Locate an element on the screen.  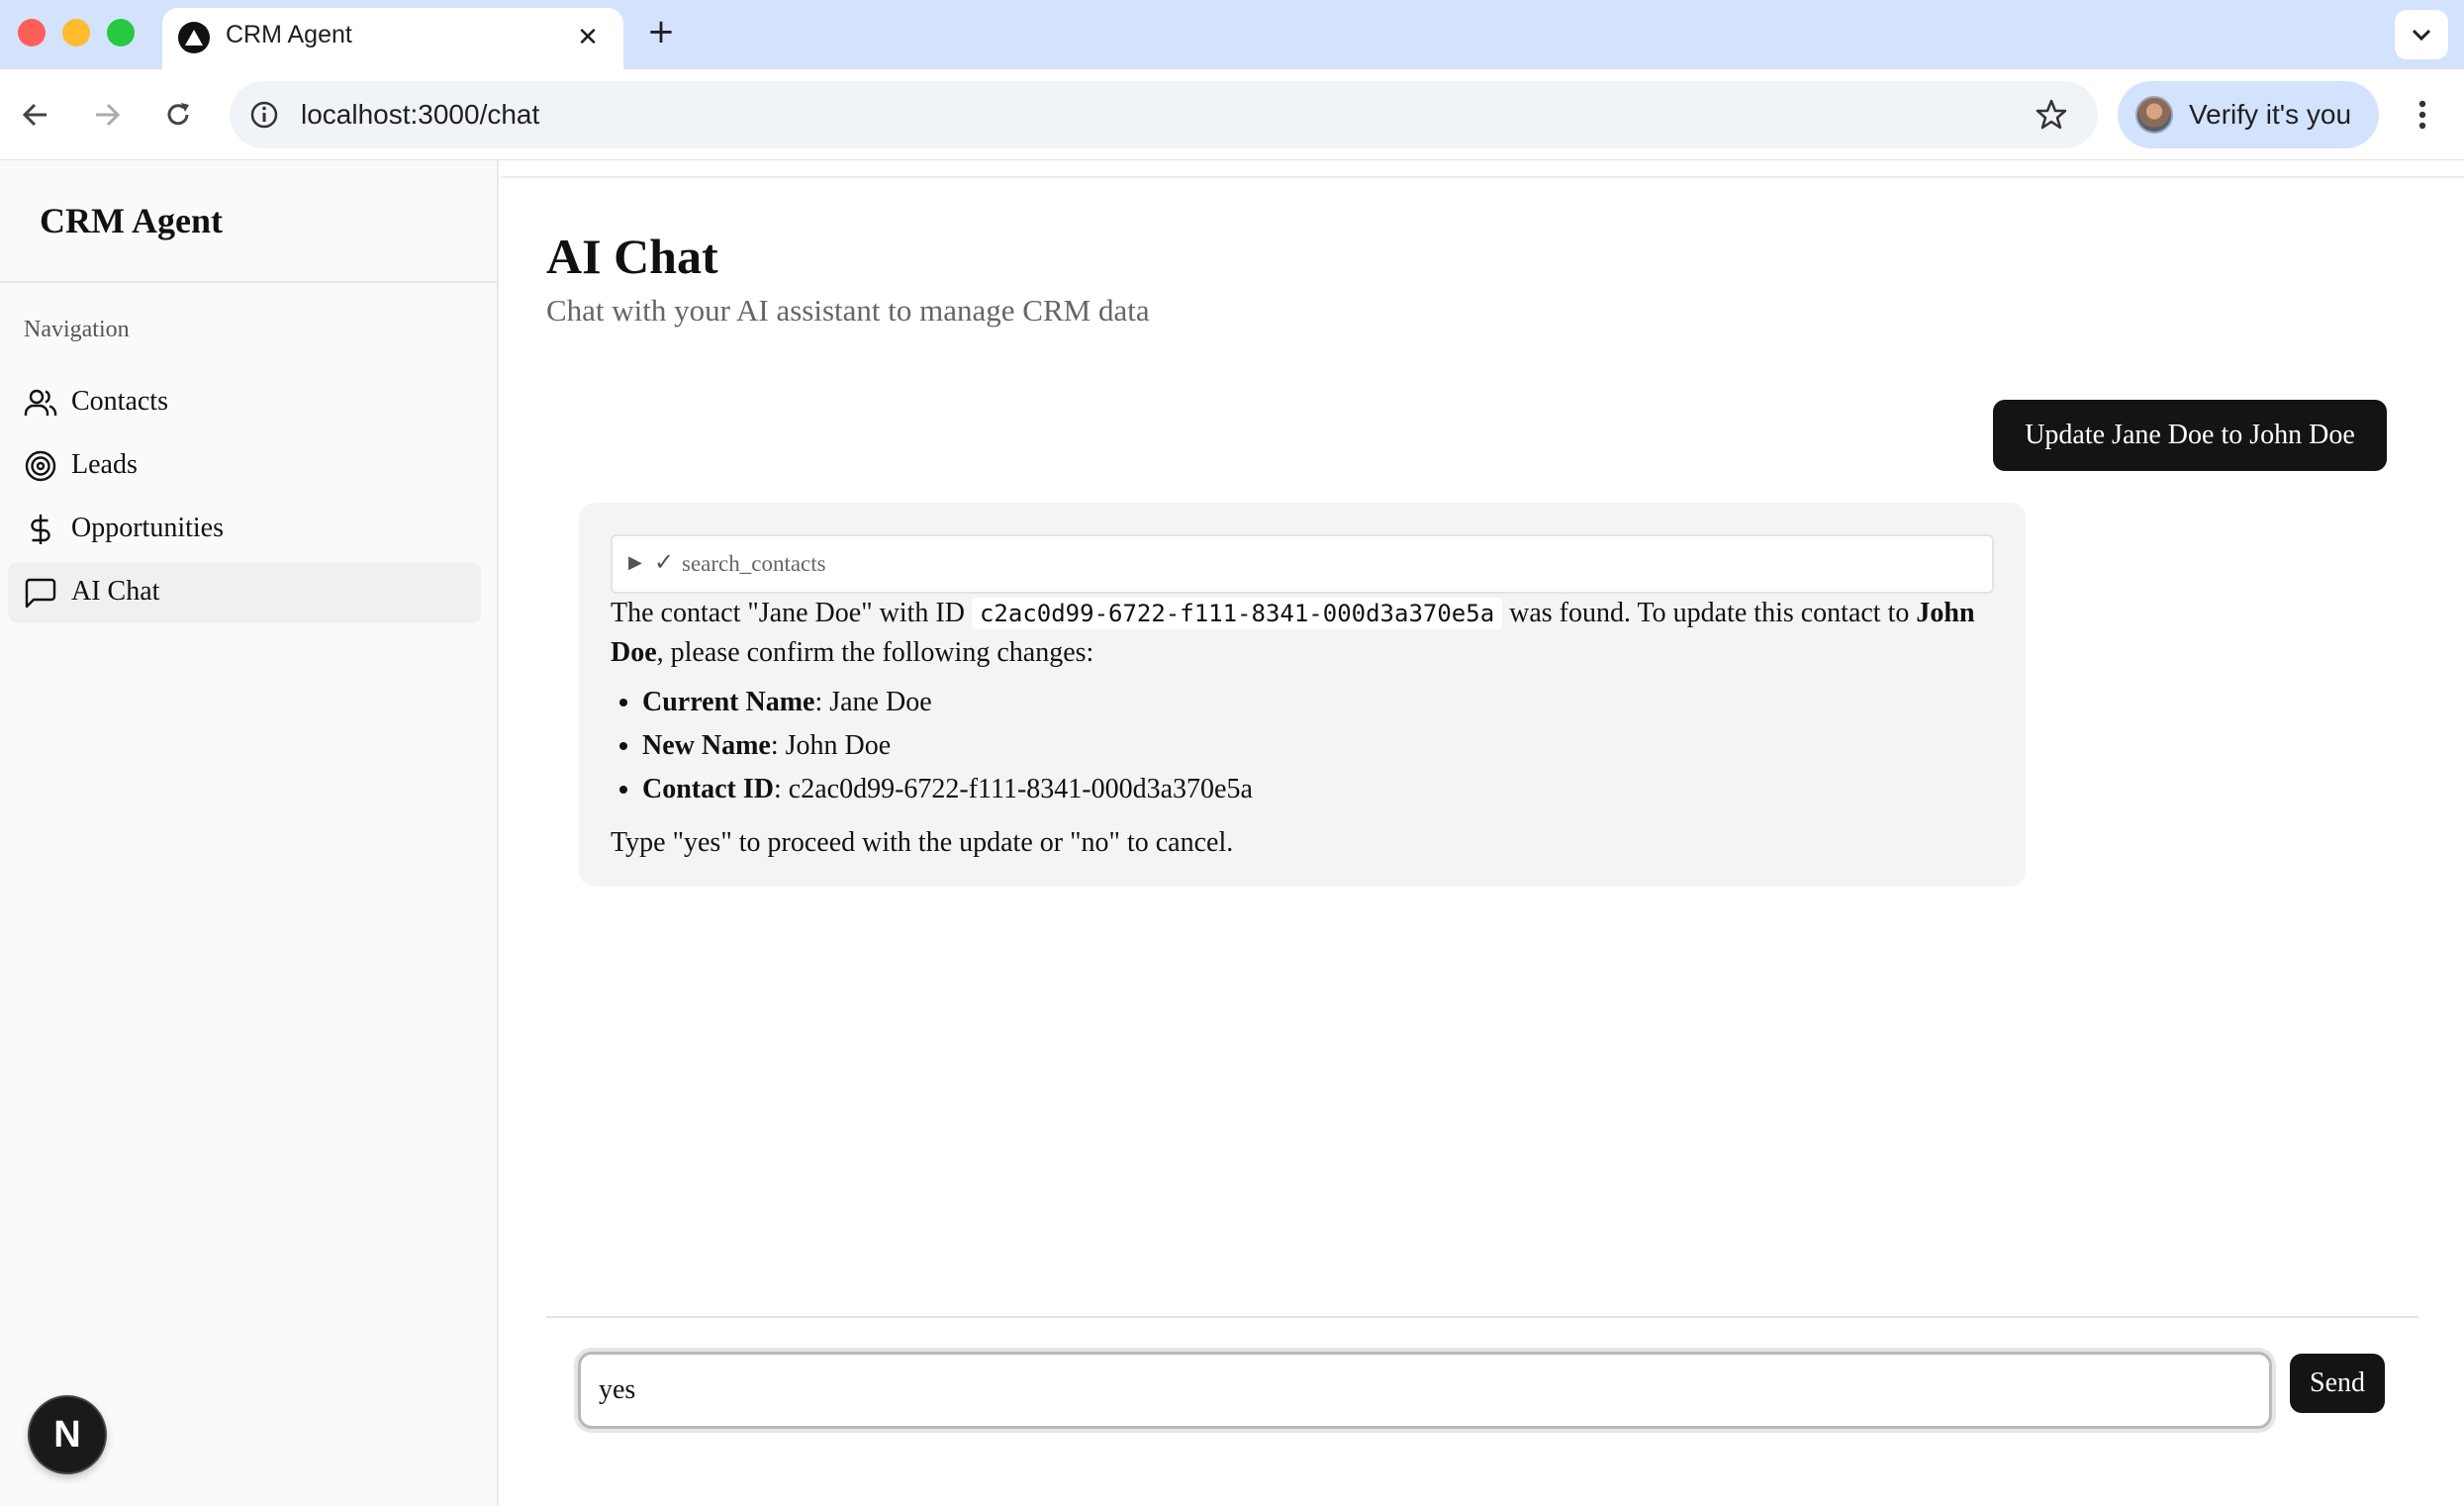
more-menu-icon is located at coordinates (2422, 115).